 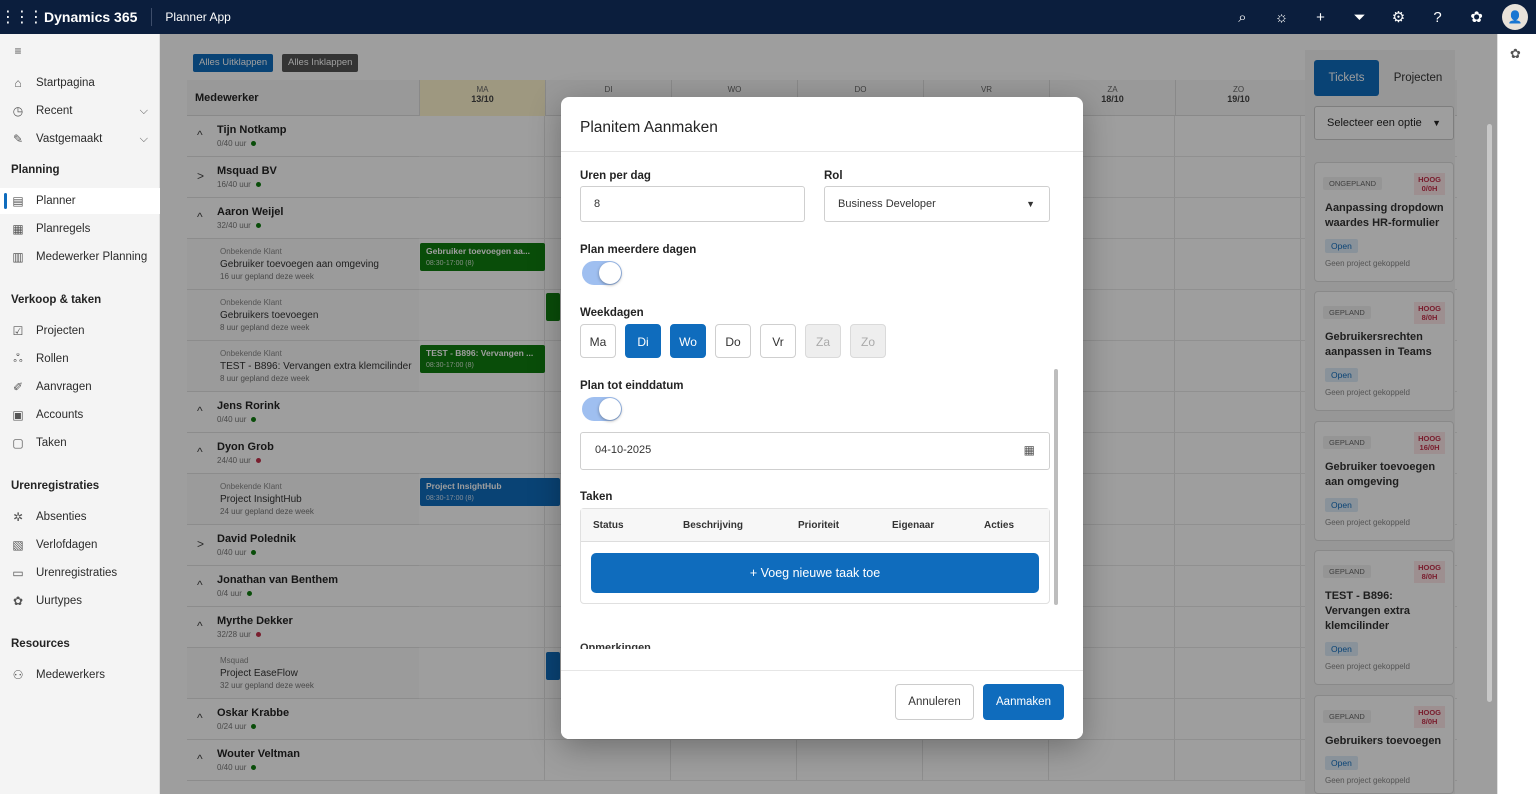 I want to click on planner-icon: ▤, so click(x=18, y=201).